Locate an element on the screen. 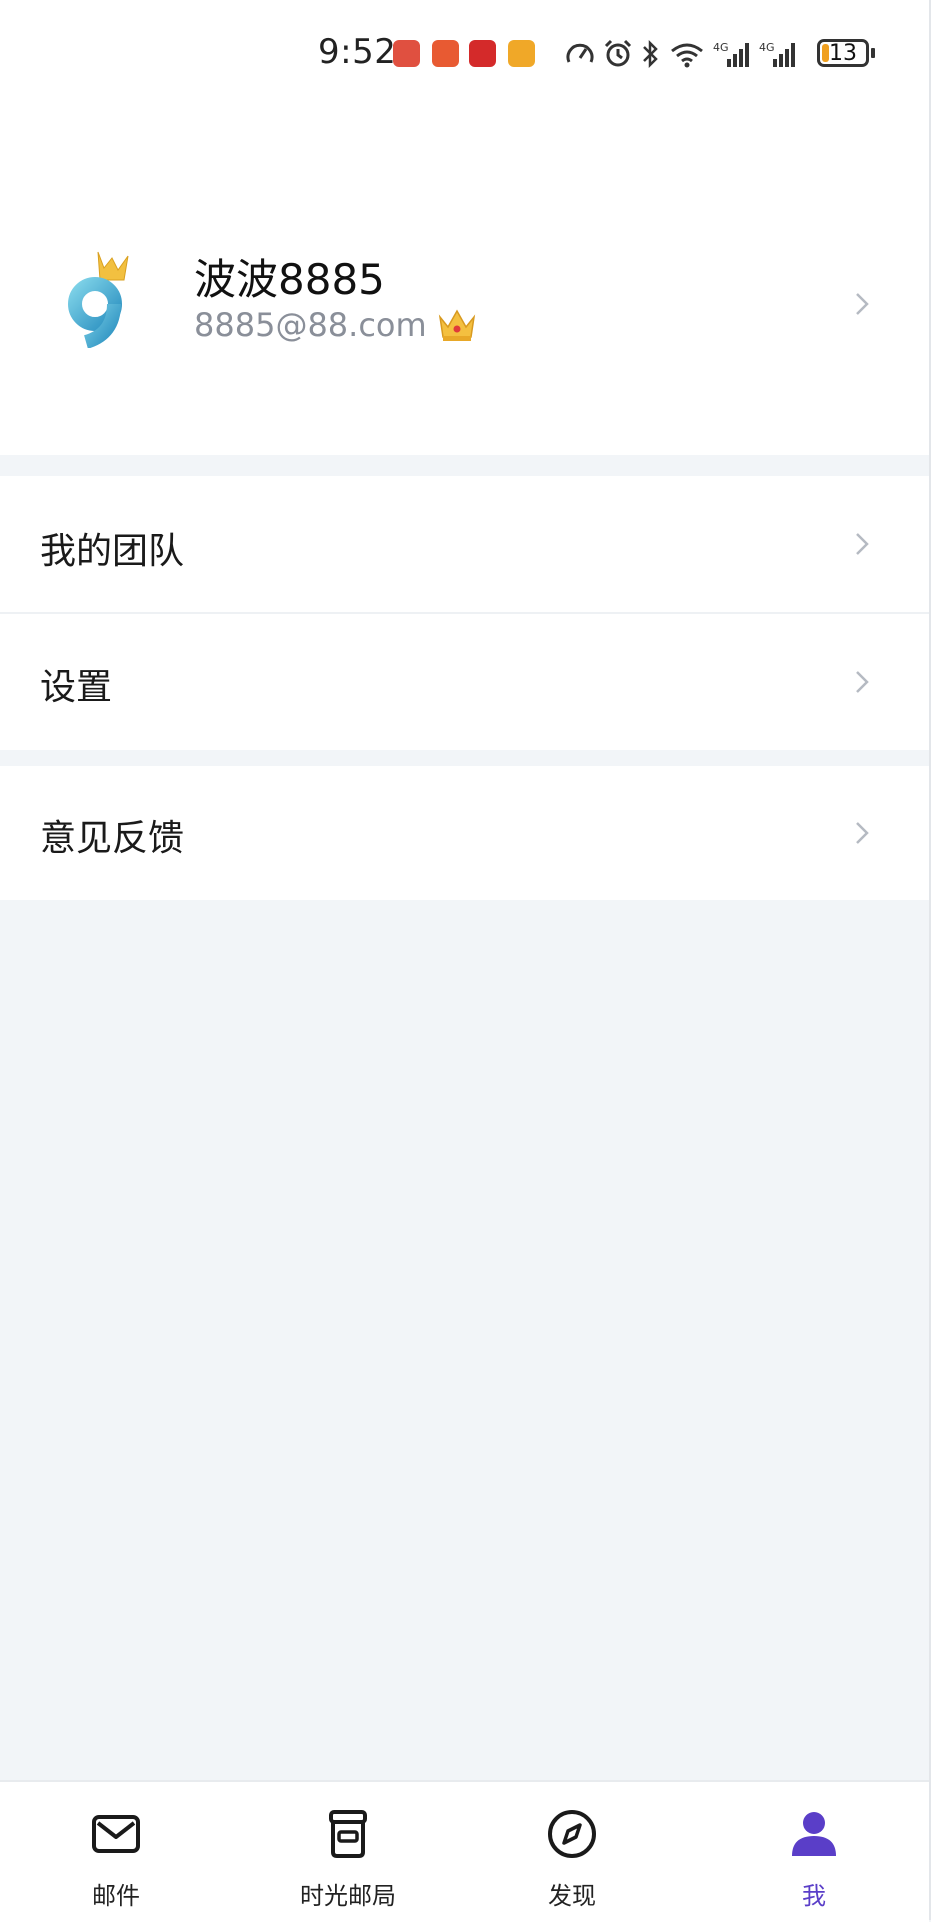 This screenshot has height=1922, width=931. nav-label: 邮件 is located at coordinates (116, 1896).